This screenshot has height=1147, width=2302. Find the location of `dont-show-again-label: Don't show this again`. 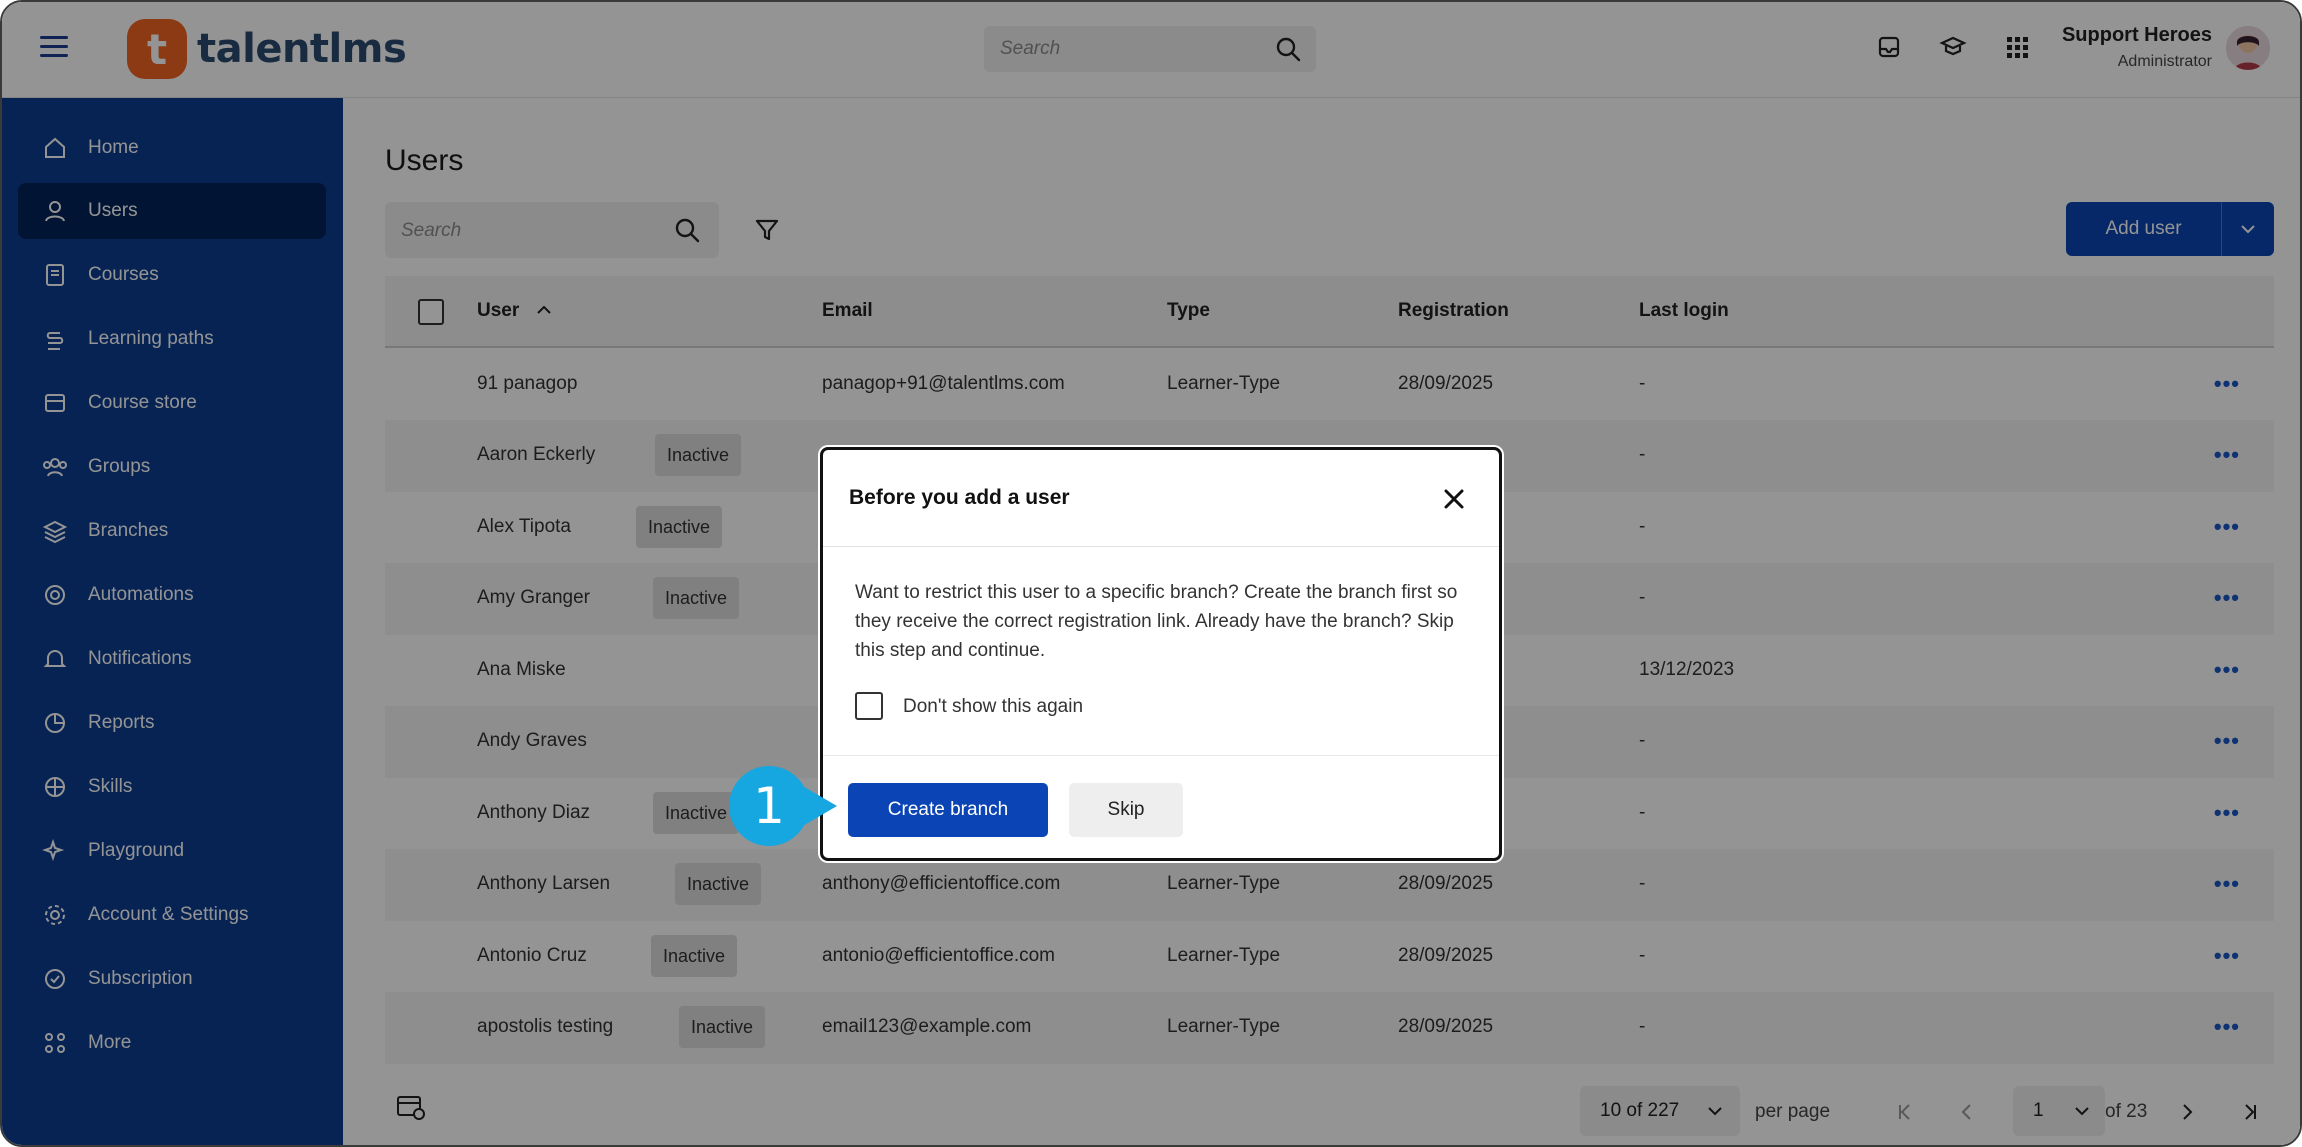

dont-show-again-label: Don't show this again is located at coordinates (993, 707).